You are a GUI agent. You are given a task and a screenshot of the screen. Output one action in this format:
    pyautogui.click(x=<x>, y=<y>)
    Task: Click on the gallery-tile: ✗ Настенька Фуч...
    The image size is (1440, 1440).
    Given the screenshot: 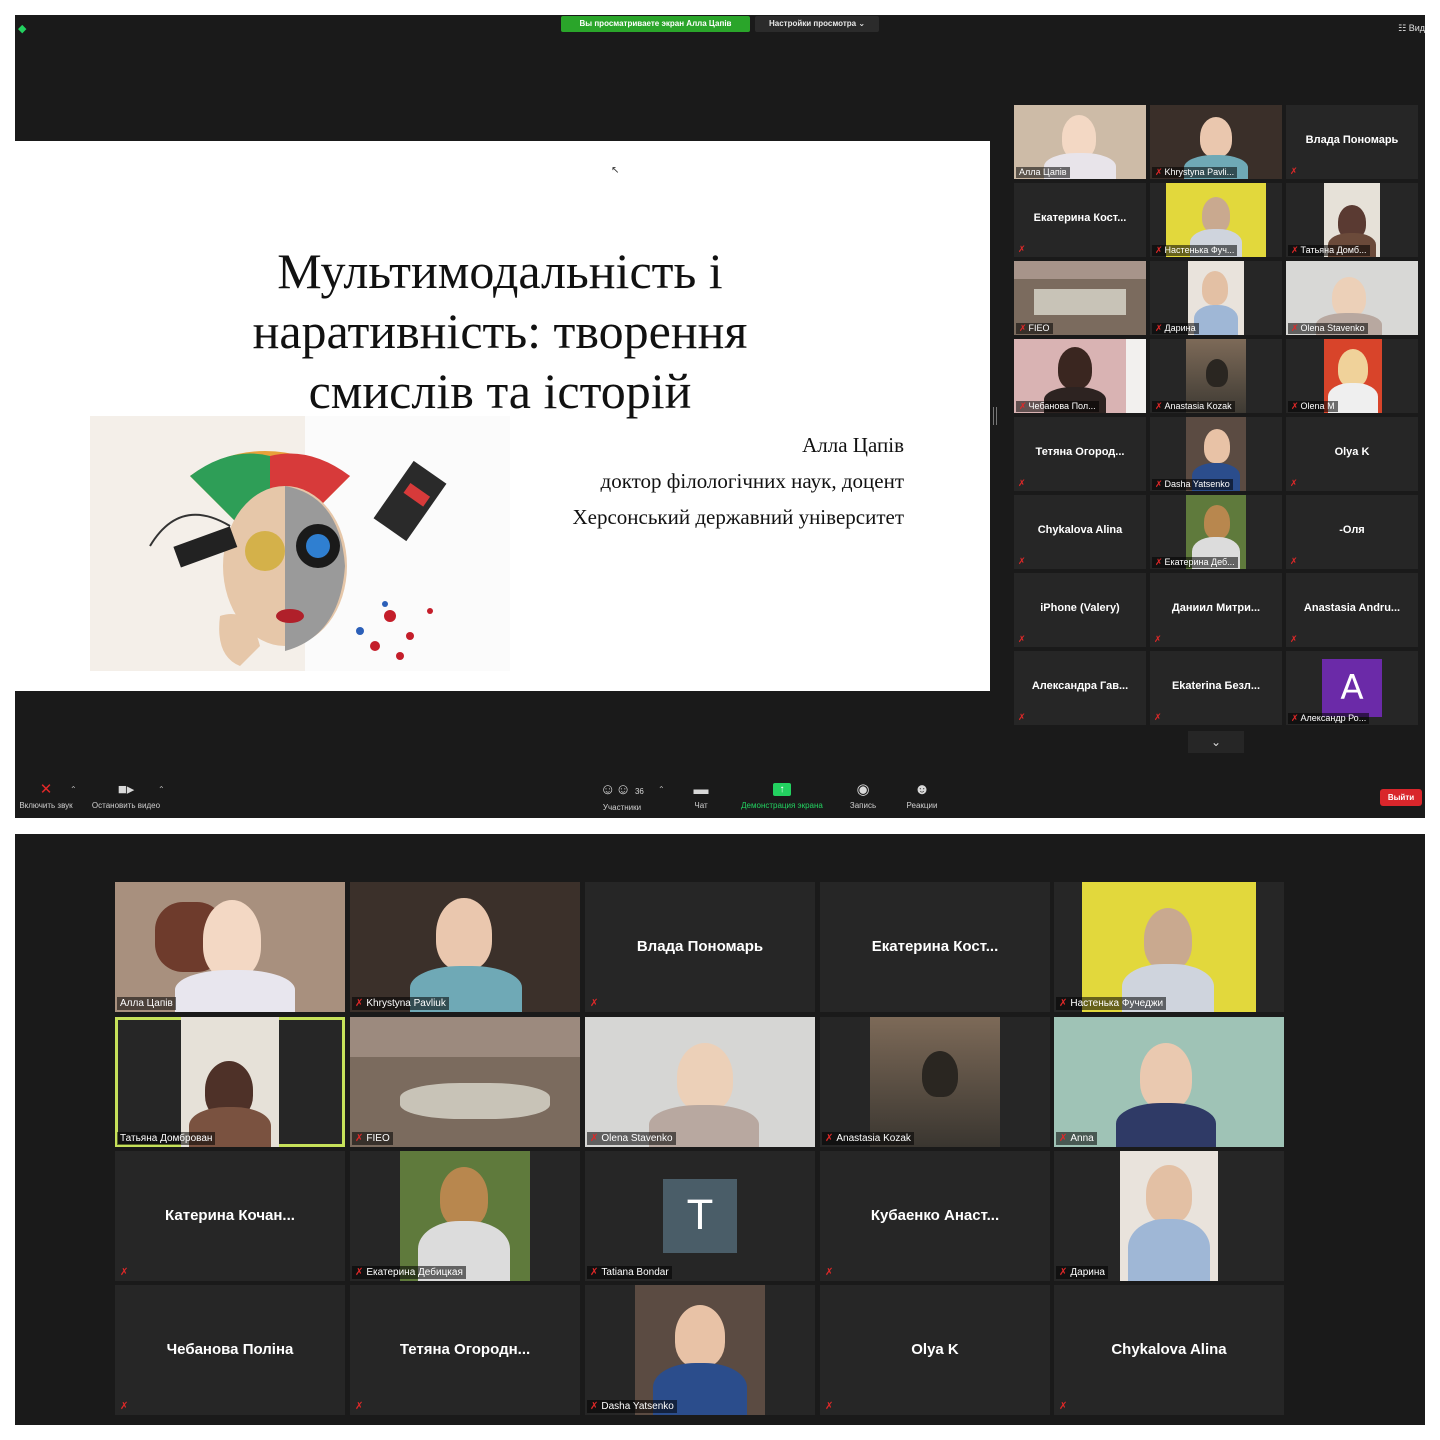 What is the action you would take?
    pyautogui.click(x=1216, y=220)
    